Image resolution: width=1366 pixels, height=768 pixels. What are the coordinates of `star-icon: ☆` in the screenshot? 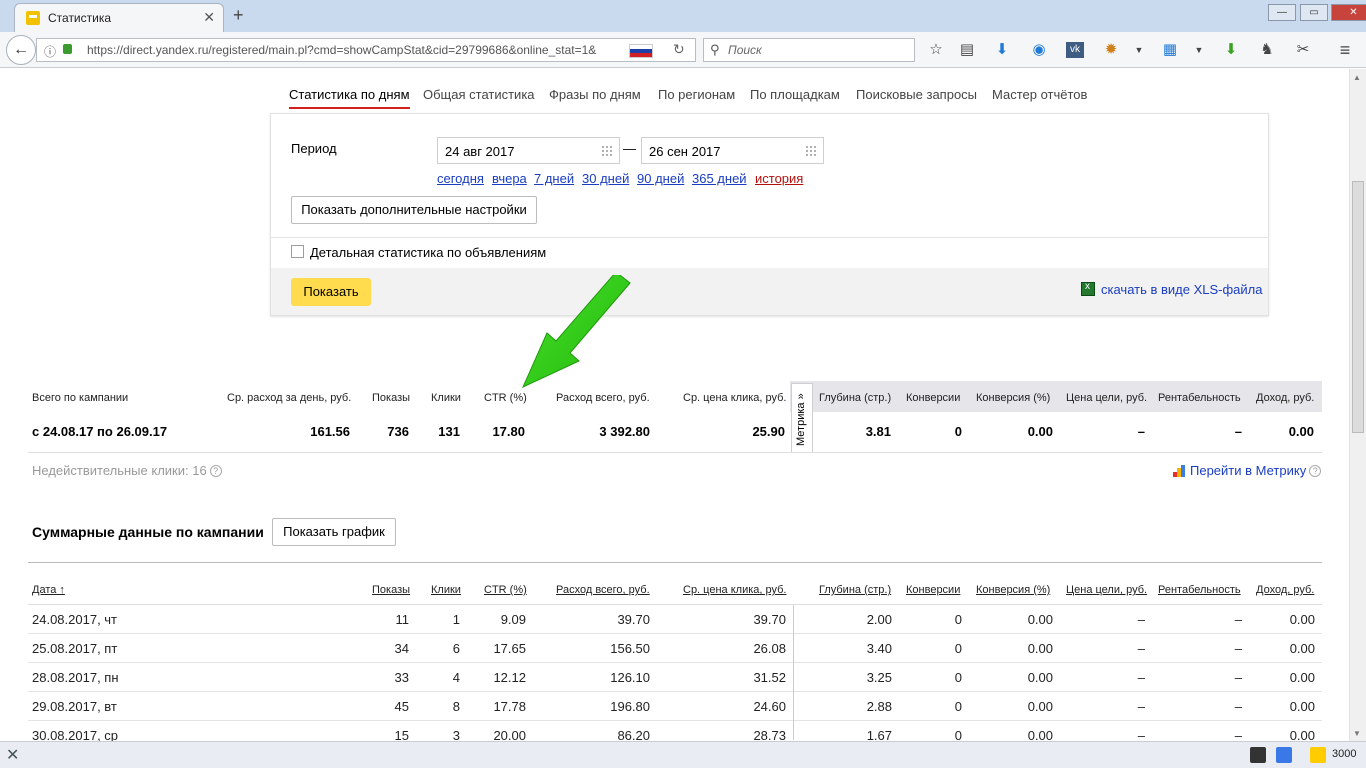 It's located at (936, 50).